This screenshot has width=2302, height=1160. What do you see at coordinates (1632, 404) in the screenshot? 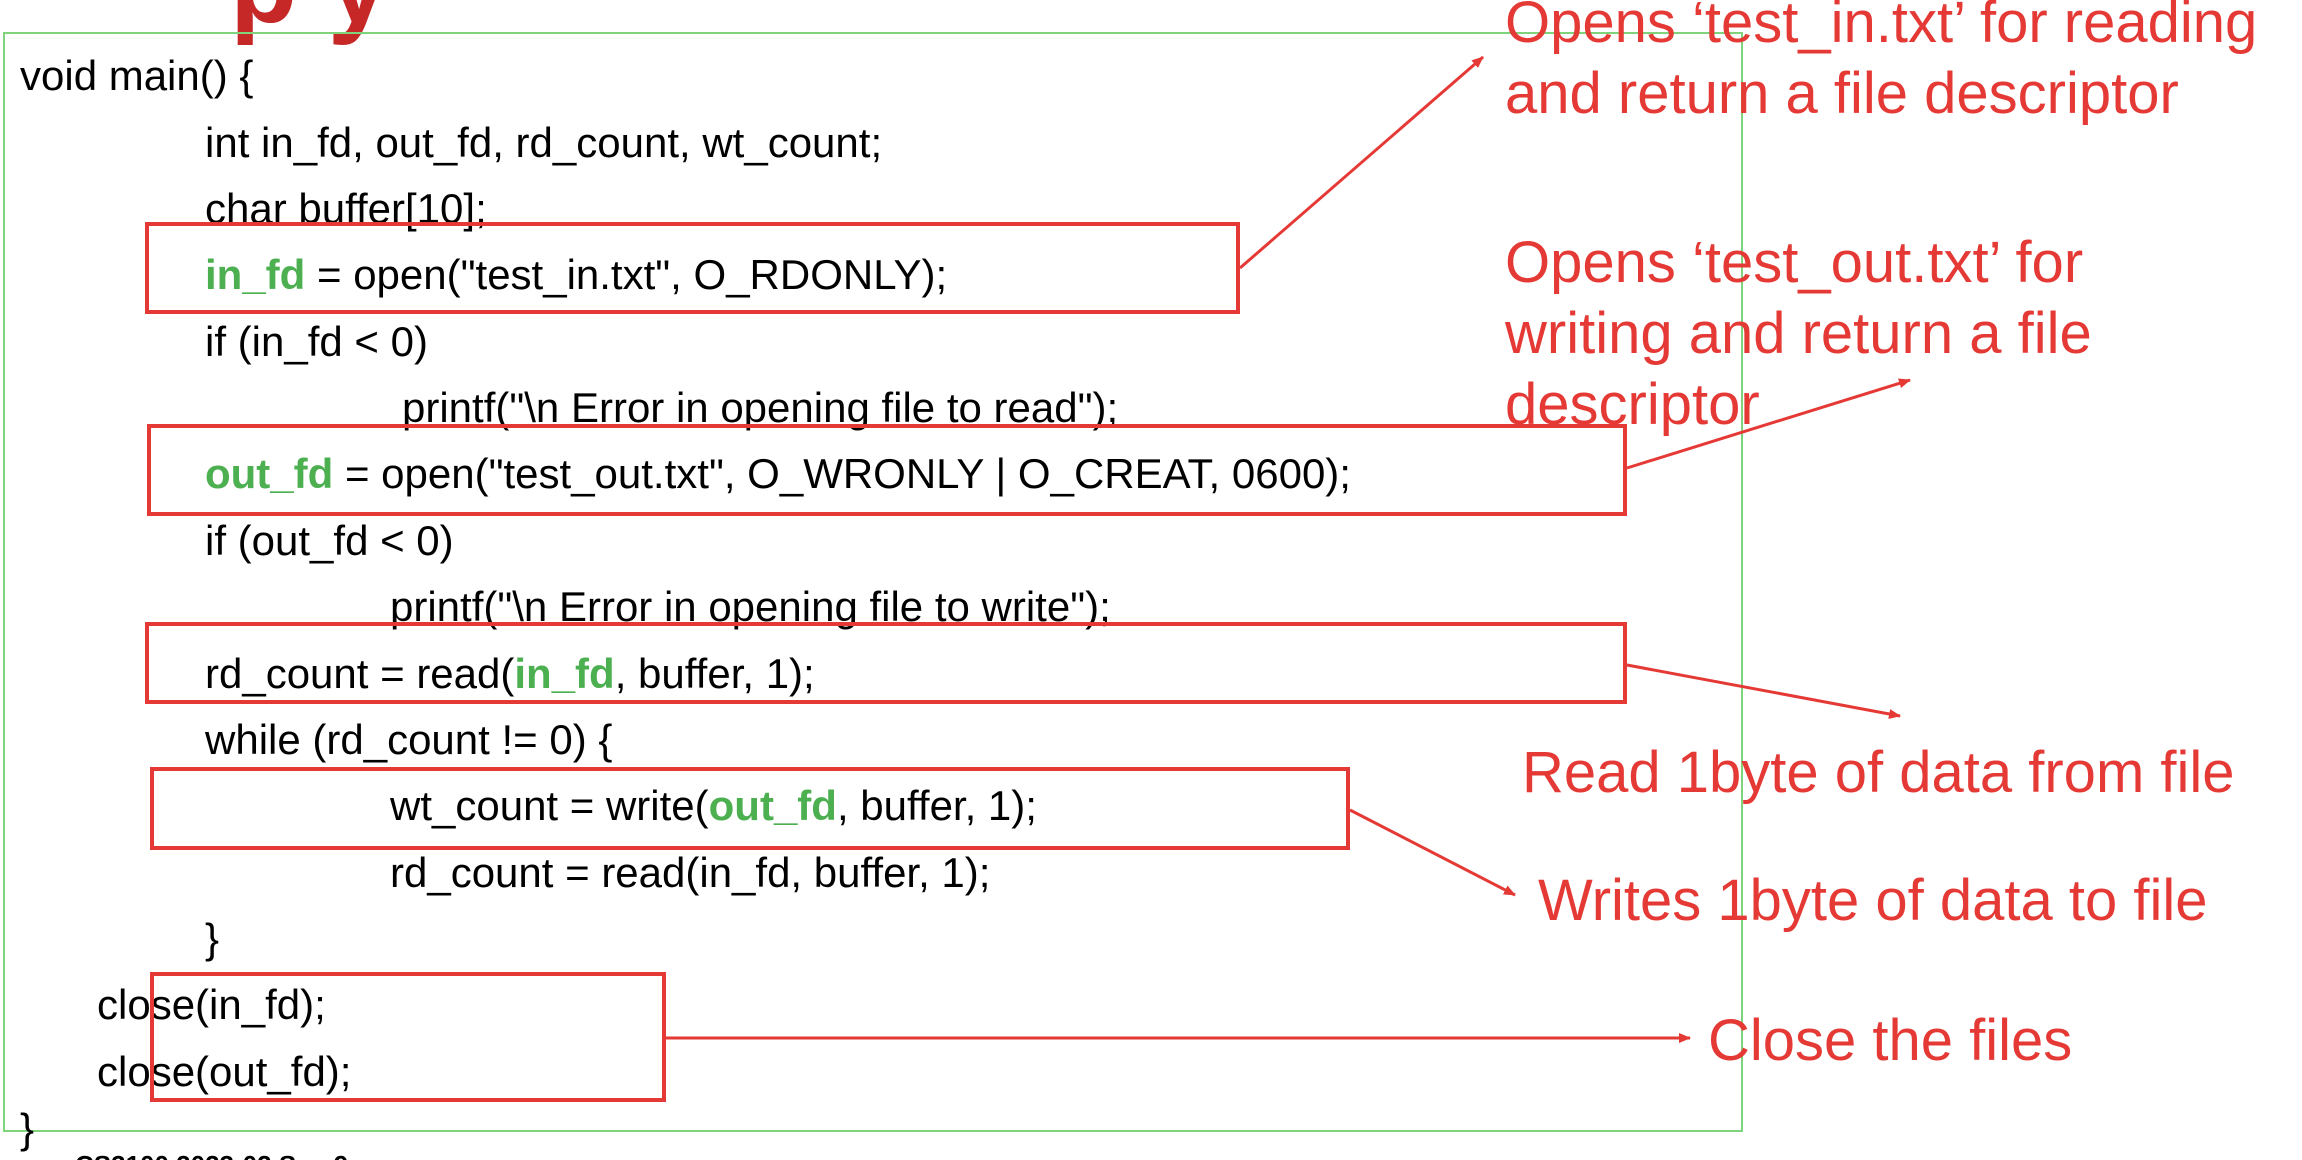
I see `annotation-open-out-line-3: descriptor` at bounding box center [1632, 404].